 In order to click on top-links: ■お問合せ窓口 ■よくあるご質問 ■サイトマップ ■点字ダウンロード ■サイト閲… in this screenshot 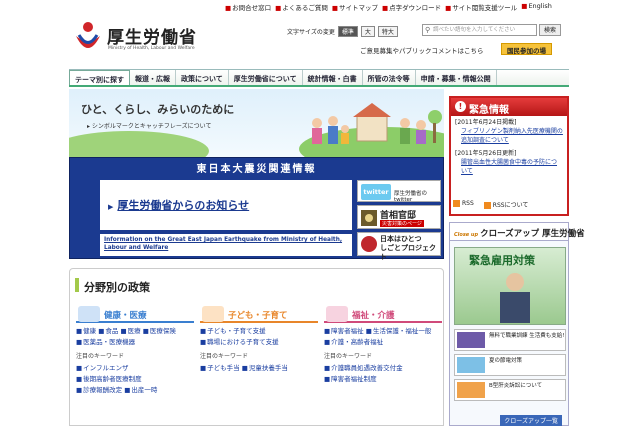, I will do `click(388, 7)`.